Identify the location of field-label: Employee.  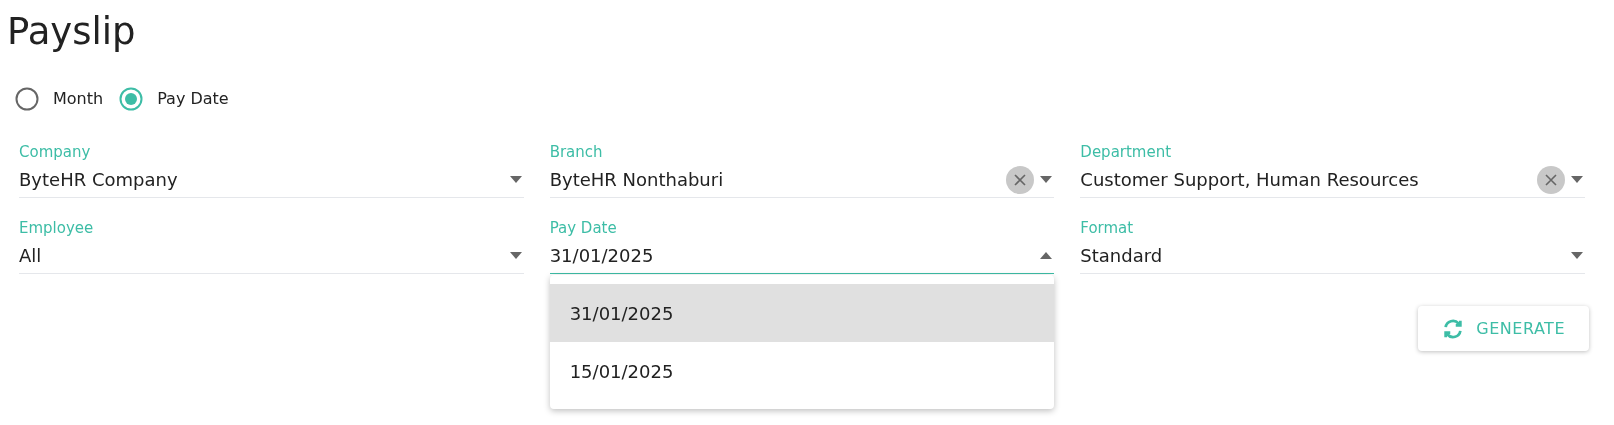
(57, 228).